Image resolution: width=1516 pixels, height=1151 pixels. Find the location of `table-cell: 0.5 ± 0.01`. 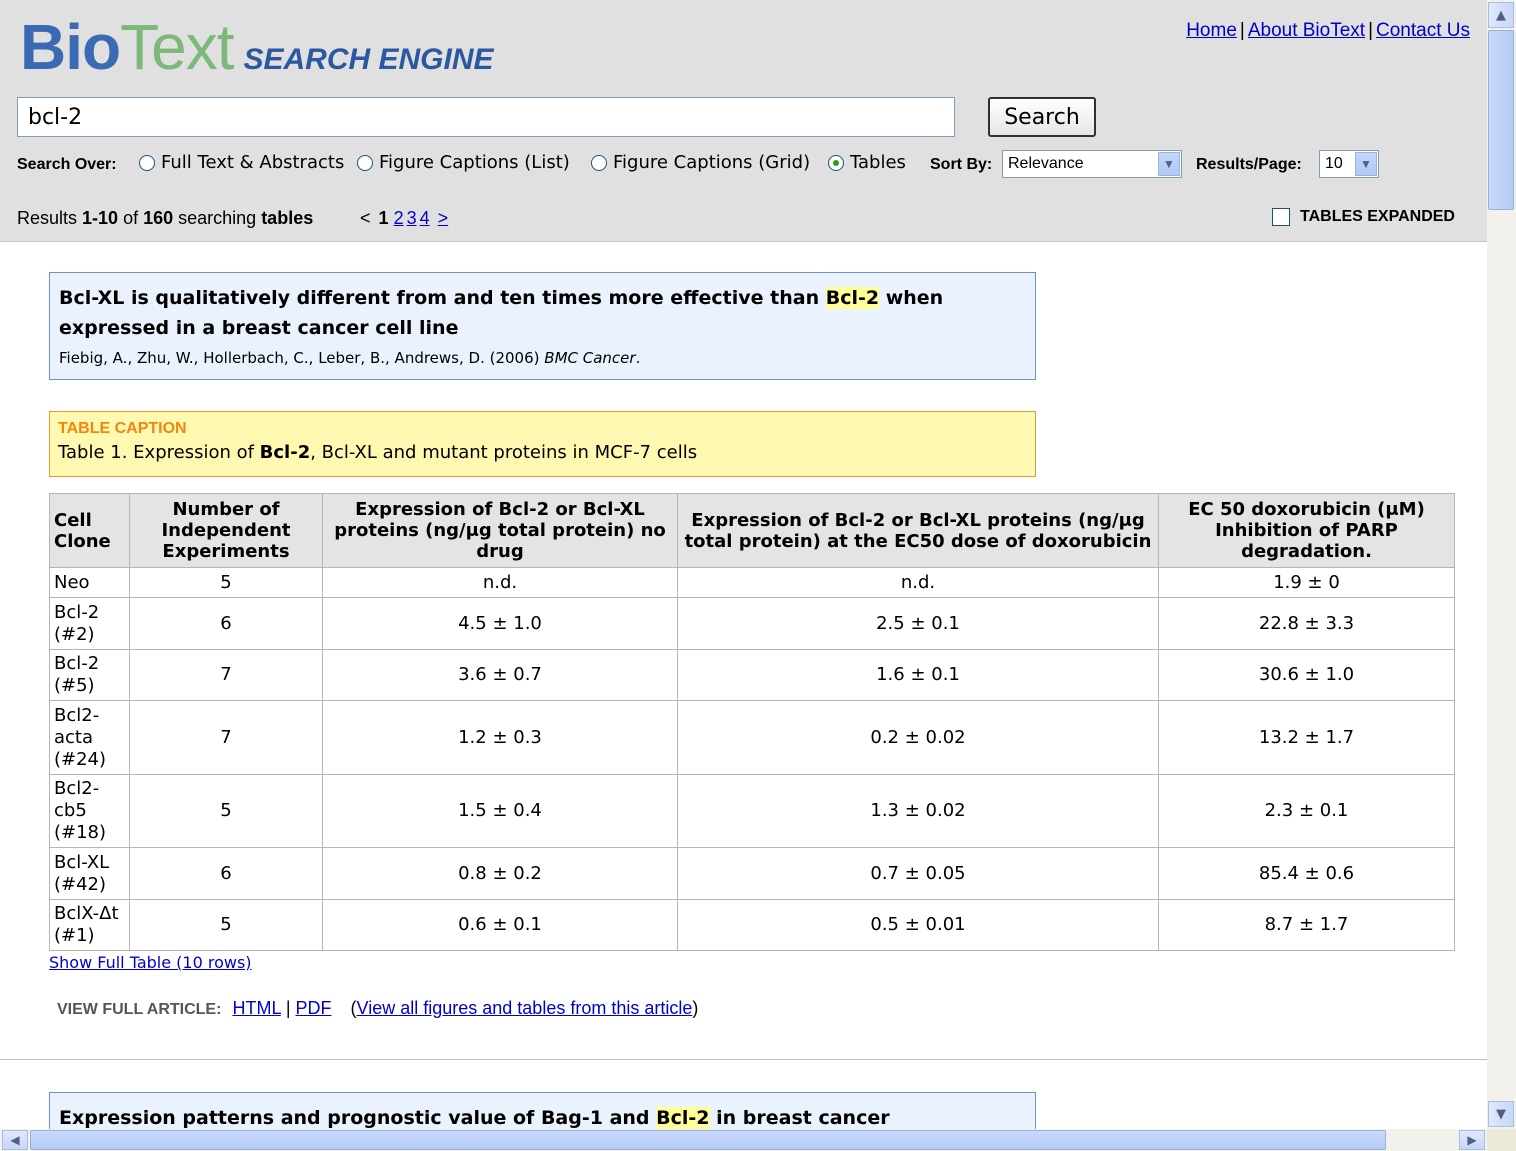

table-cell: 0.5 ± 0.01 is located at coordinates (918, 925).